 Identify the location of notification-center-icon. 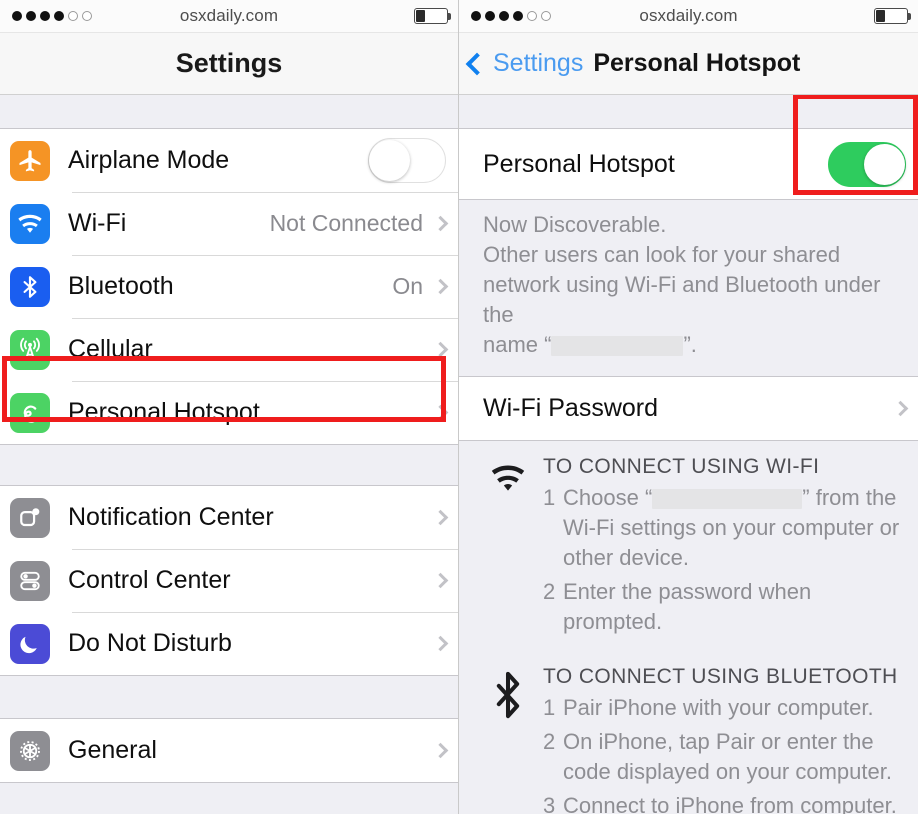
(30, 517).